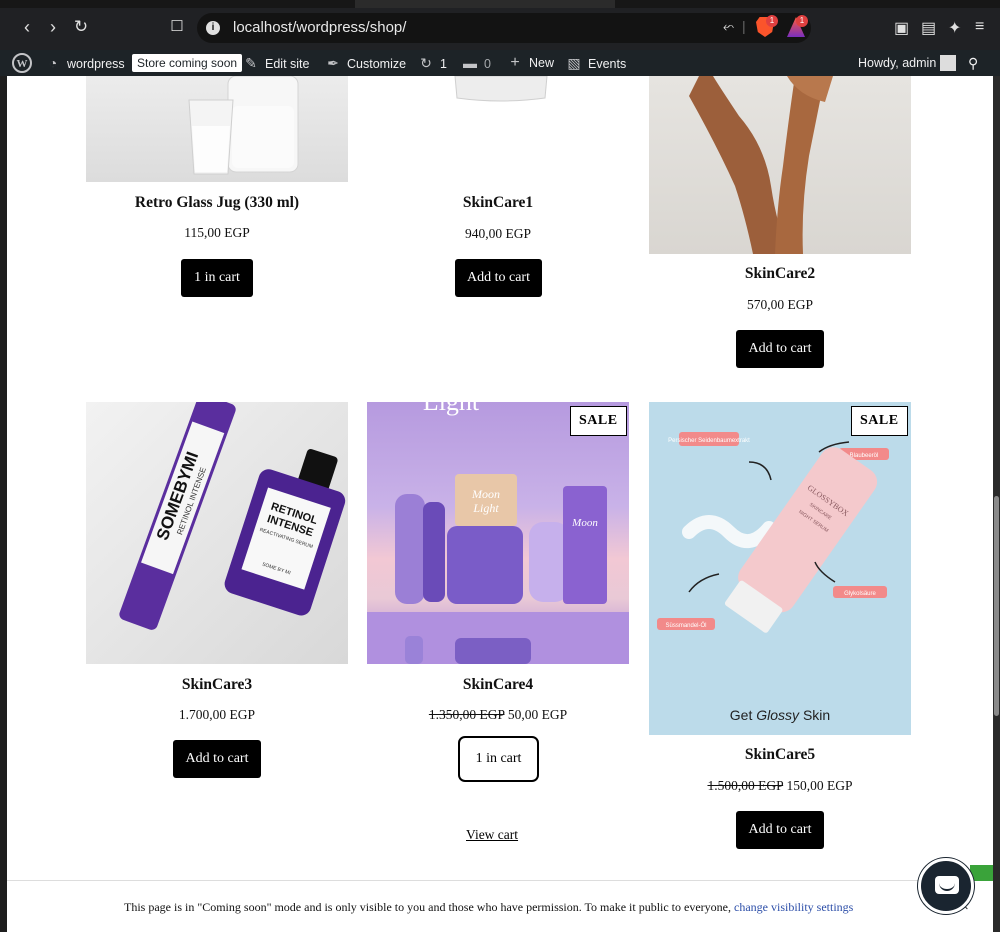  I want to click on green-side-tab, so click(981, 873).